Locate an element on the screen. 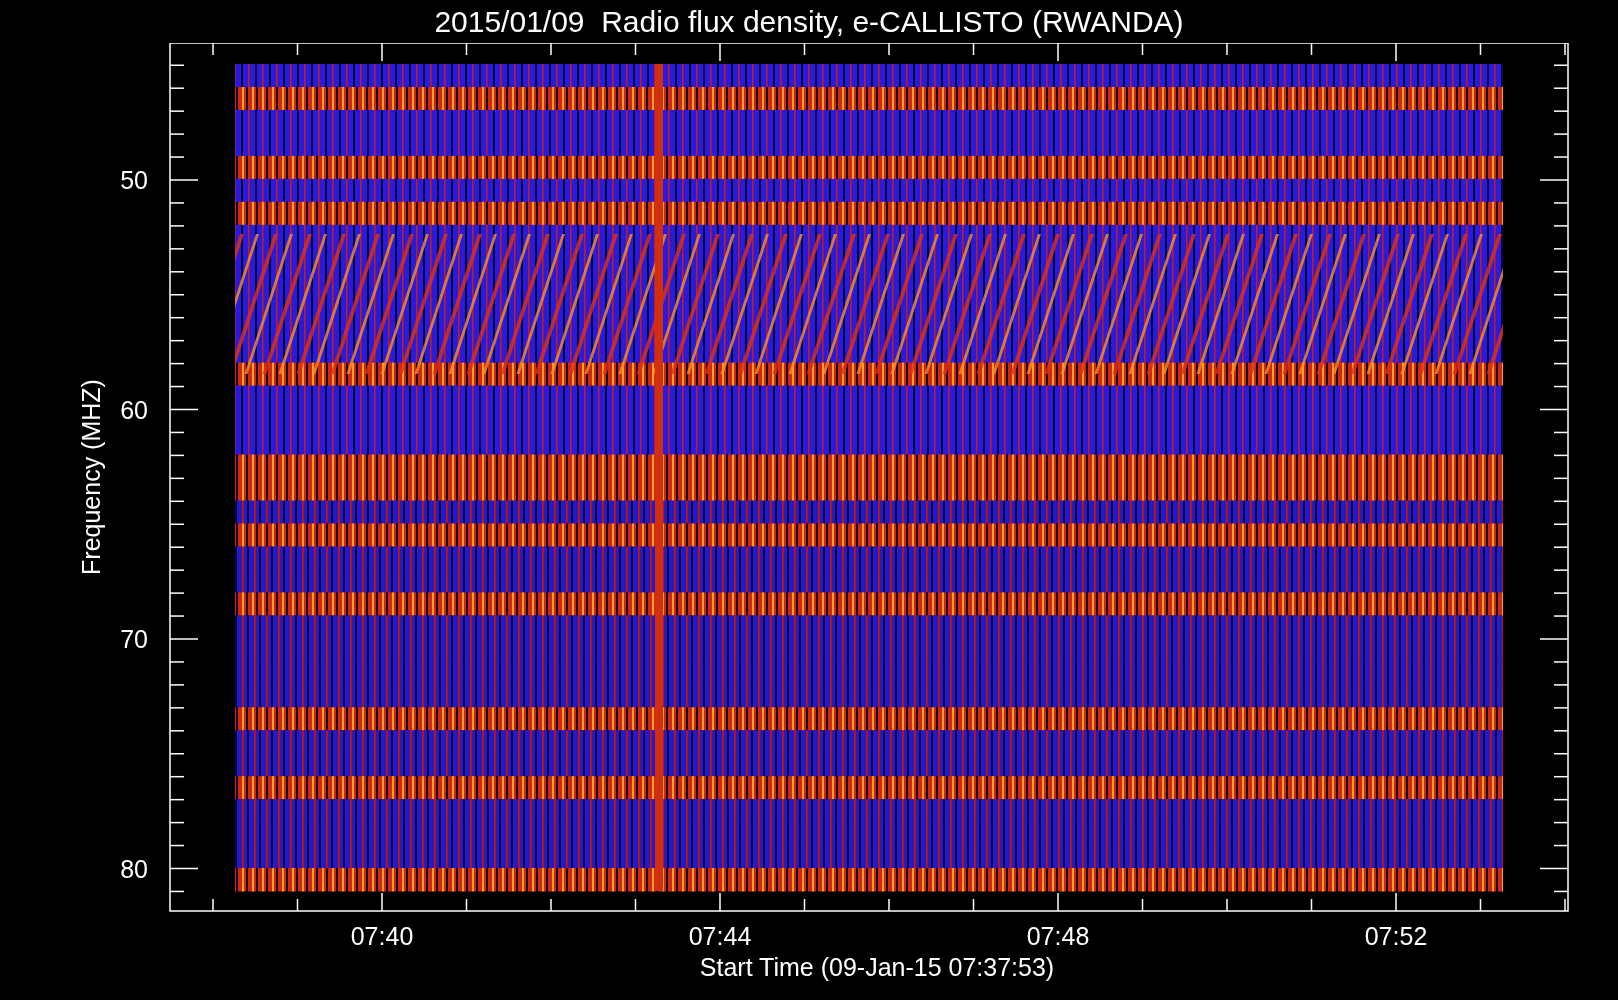 The width and height of the screenshot is (1618, 1000). tick-label: 60 is located at coordinates (134, 409).